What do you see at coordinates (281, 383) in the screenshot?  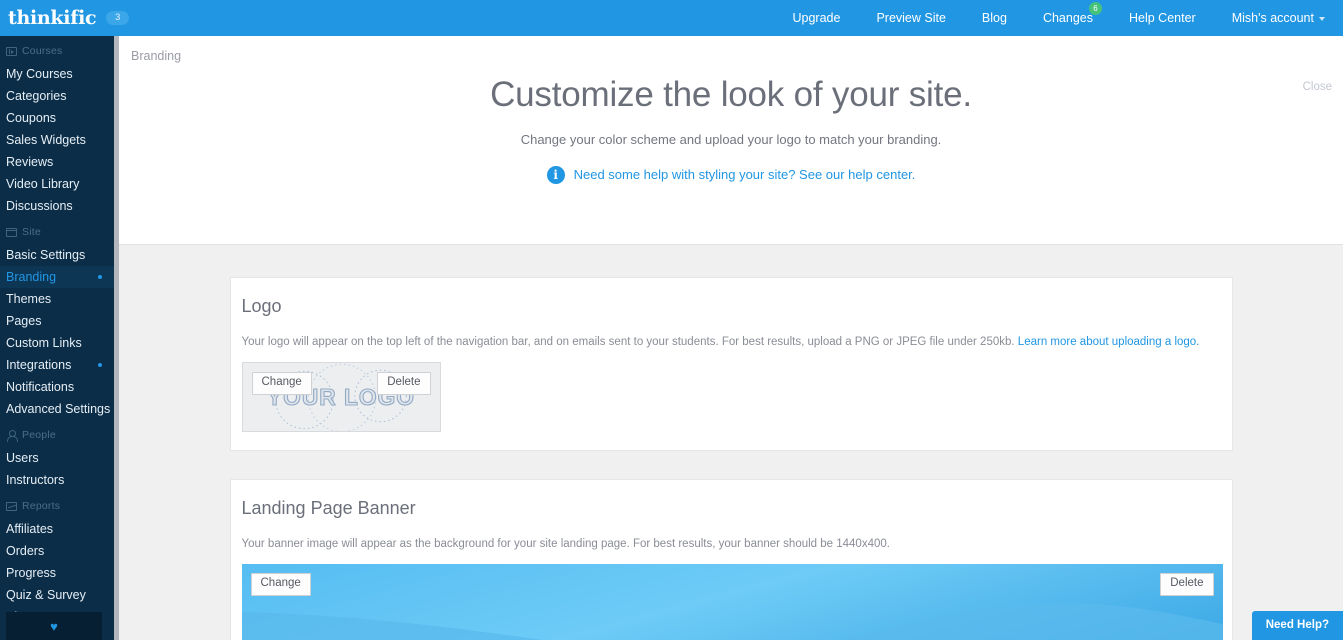 I see `logo-change-button: Change` at bounding box center [281, 383].